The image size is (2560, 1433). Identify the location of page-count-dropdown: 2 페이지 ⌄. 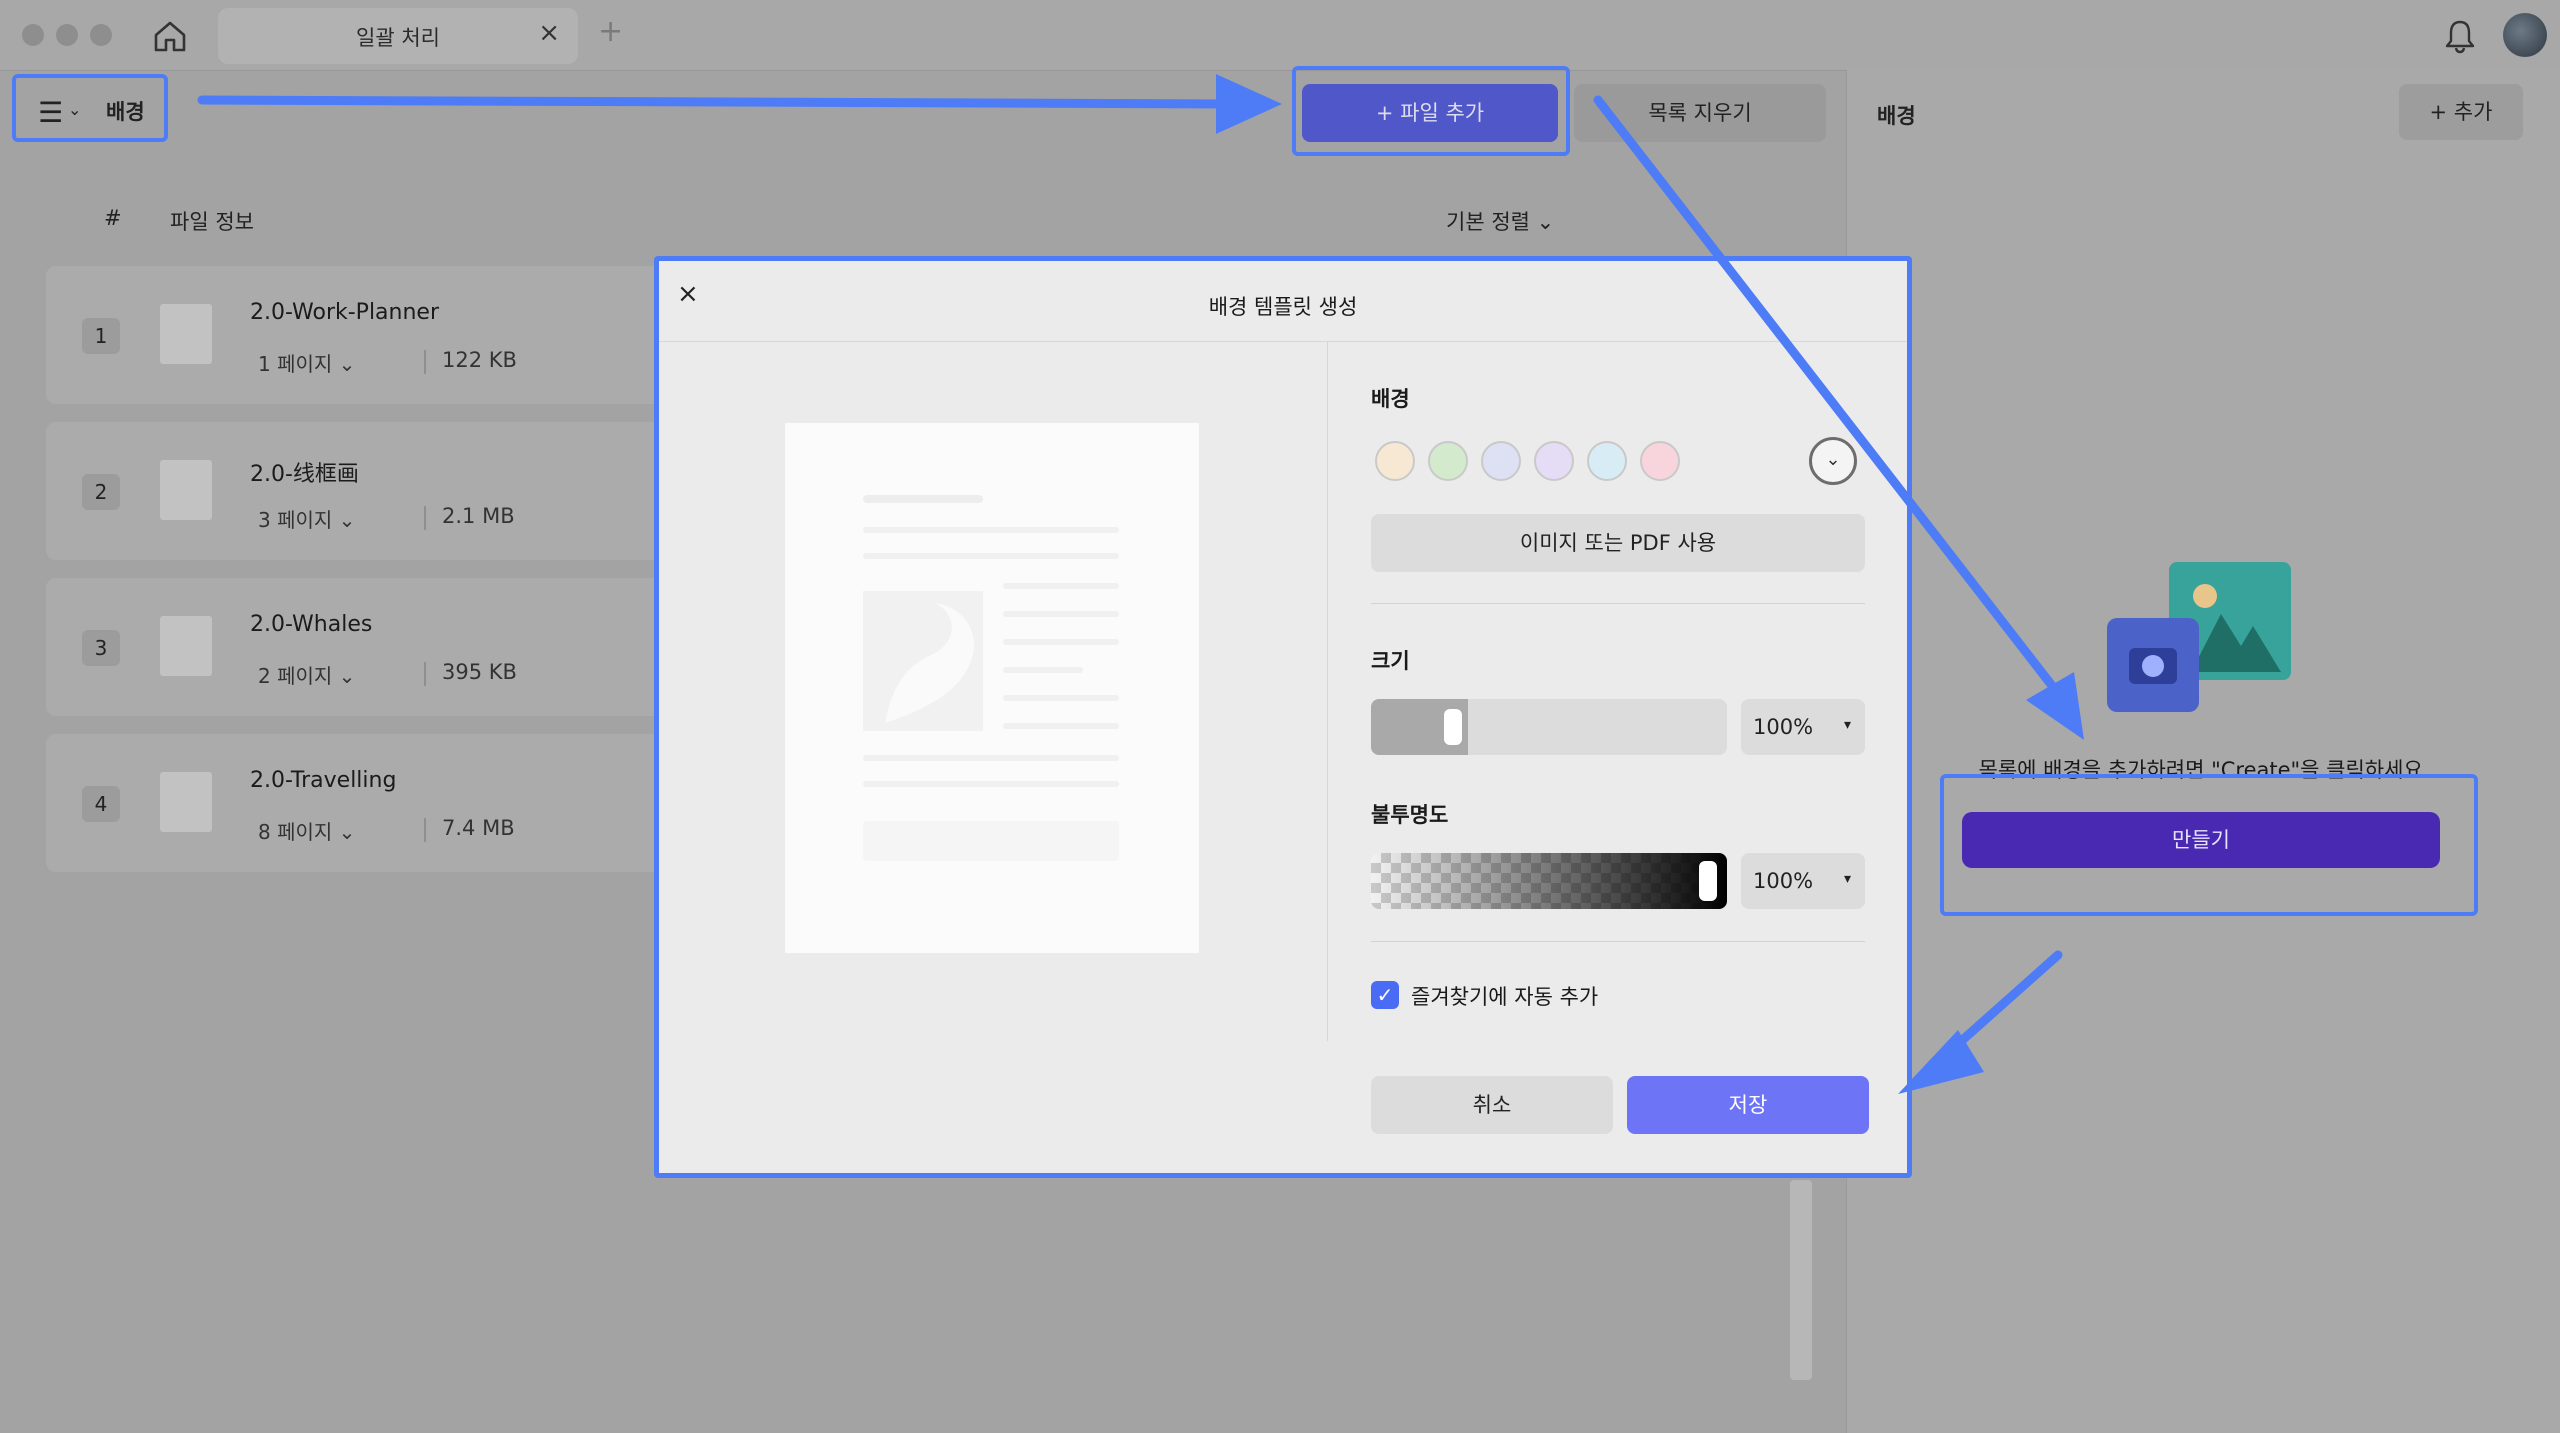
(306, 674).